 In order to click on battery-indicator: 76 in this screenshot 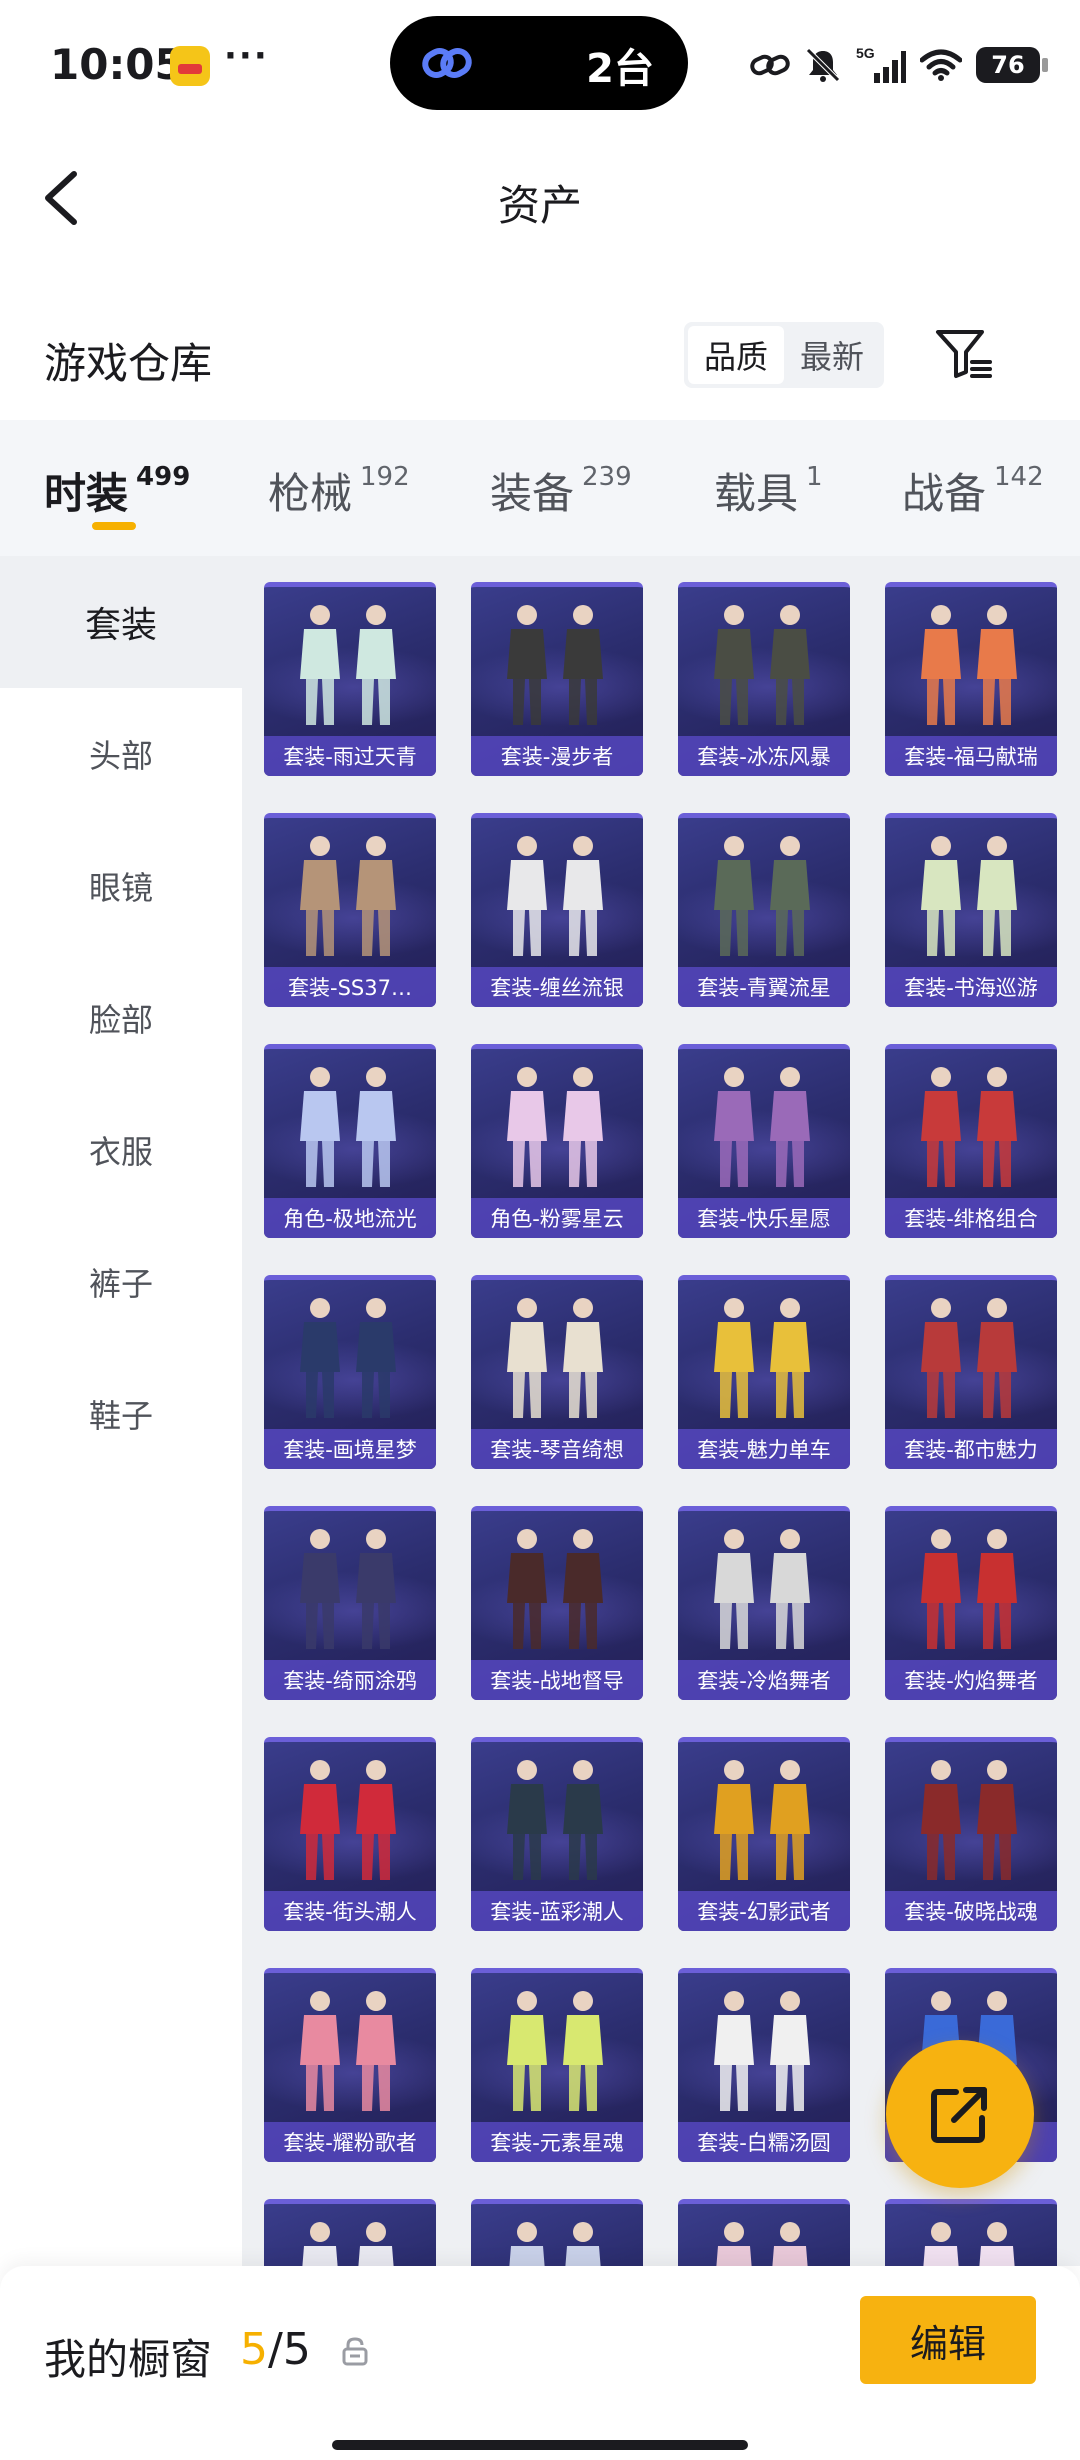, I will do `click(1012, 65)`.